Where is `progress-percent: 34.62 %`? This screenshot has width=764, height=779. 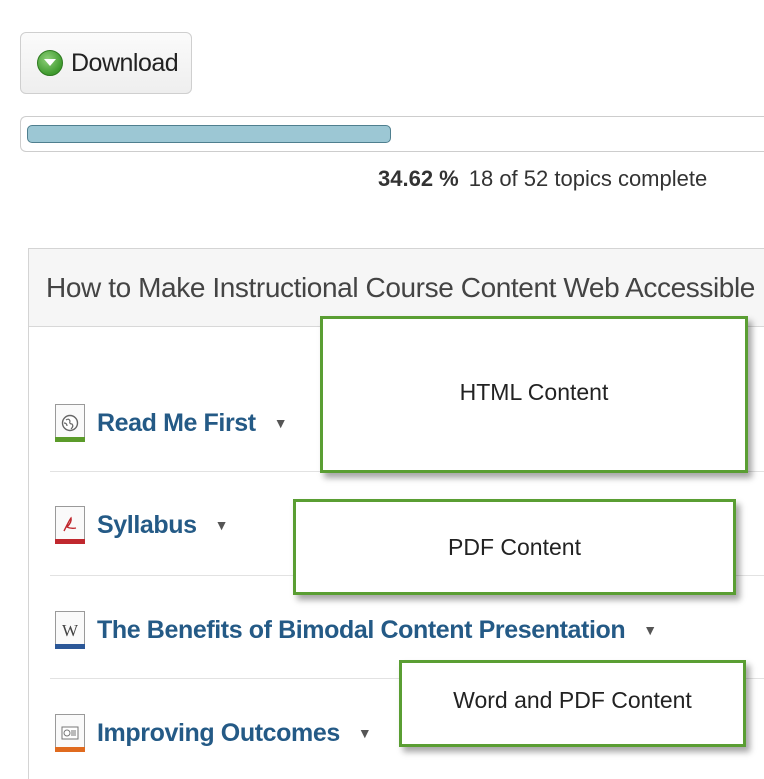 progress-percent: 34.62 % is located at coordinates (418, 178).